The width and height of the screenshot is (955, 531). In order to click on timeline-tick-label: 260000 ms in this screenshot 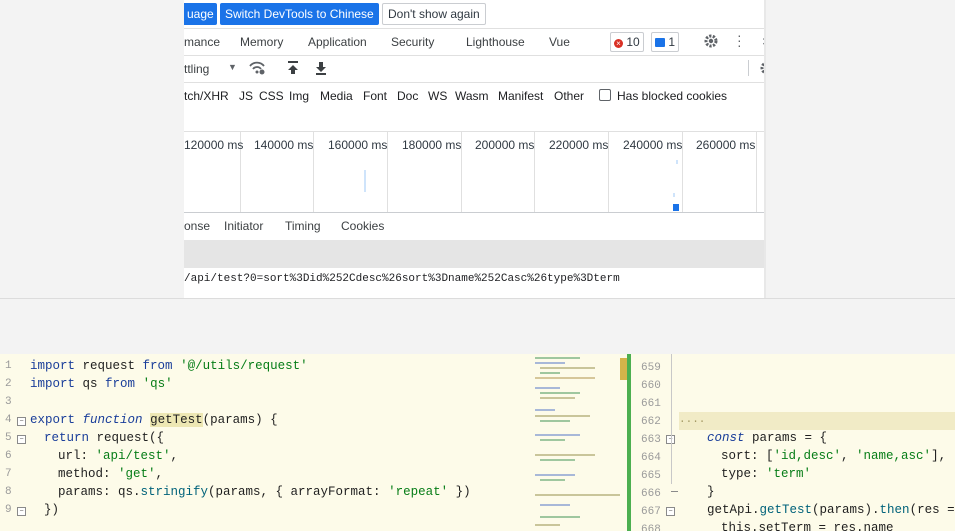, I will do `click(726, 145)`.